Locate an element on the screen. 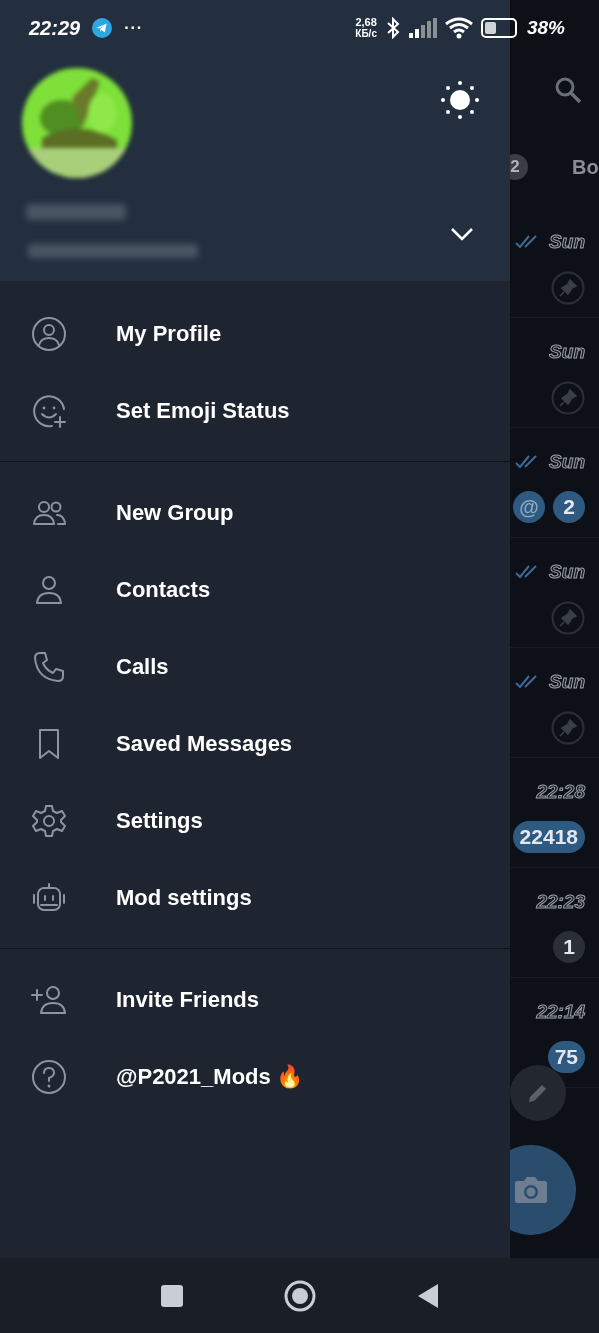 The width and height of the screenshot is (599, 1333). settings-icon is located at coordinates (49, 820).